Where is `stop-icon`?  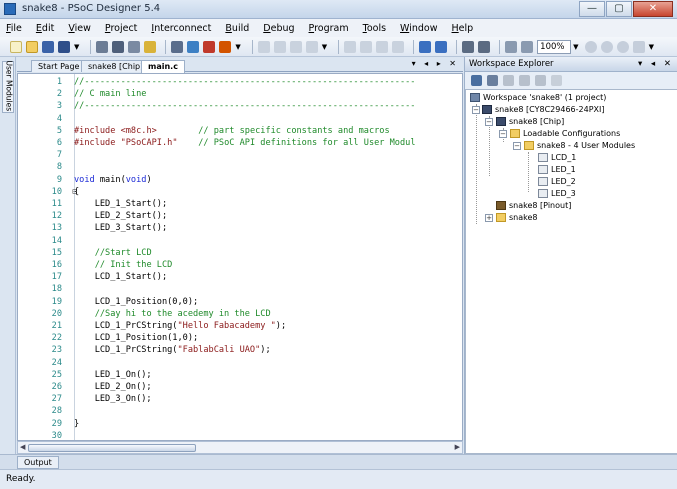 stop-icon is located at coordinates (311, 46).